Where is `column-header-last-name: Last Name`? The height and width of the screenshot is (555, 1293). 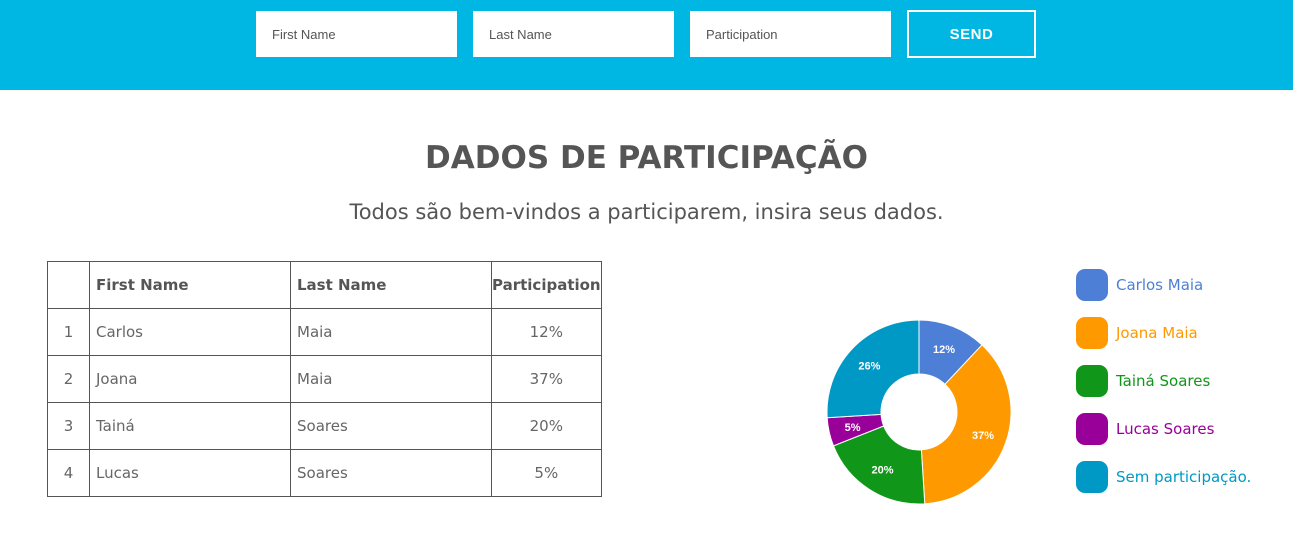 column-header-last-name: Last Name is located at coordinates (391, 285).